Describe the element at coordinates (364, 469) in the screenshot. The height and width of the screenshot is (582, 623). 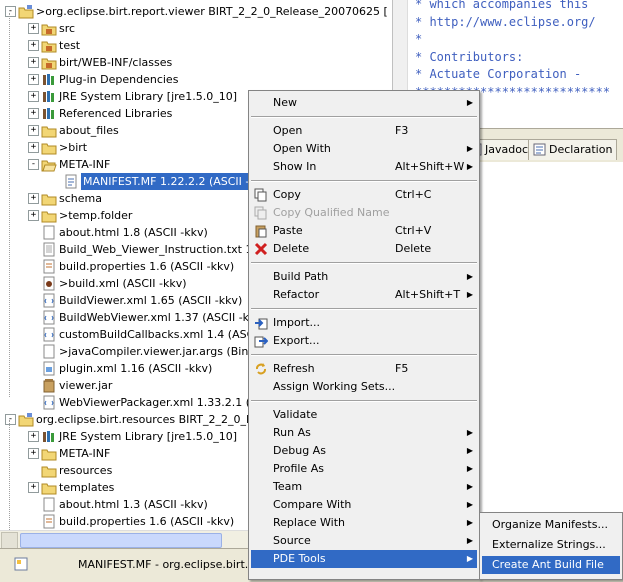
I see `menu-item-profile-as: Profile As ▶` at that location.